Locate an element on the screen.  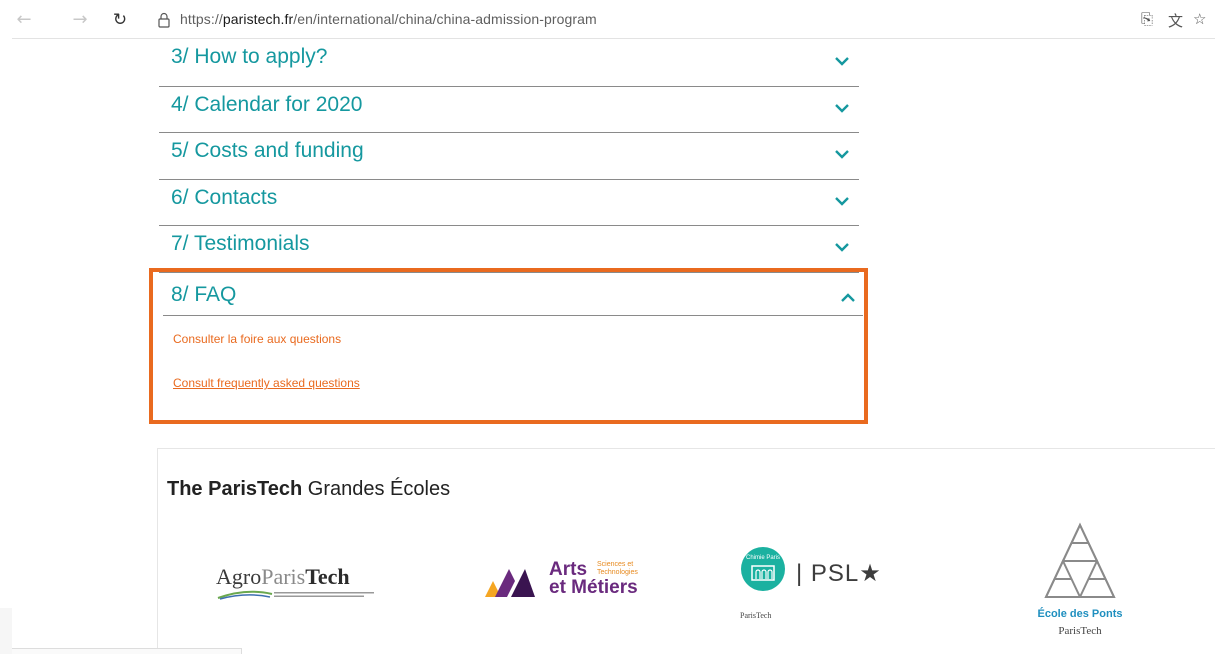
schools-title: The ParisTech Grandes Écoles is located at coordinates (308, 489).